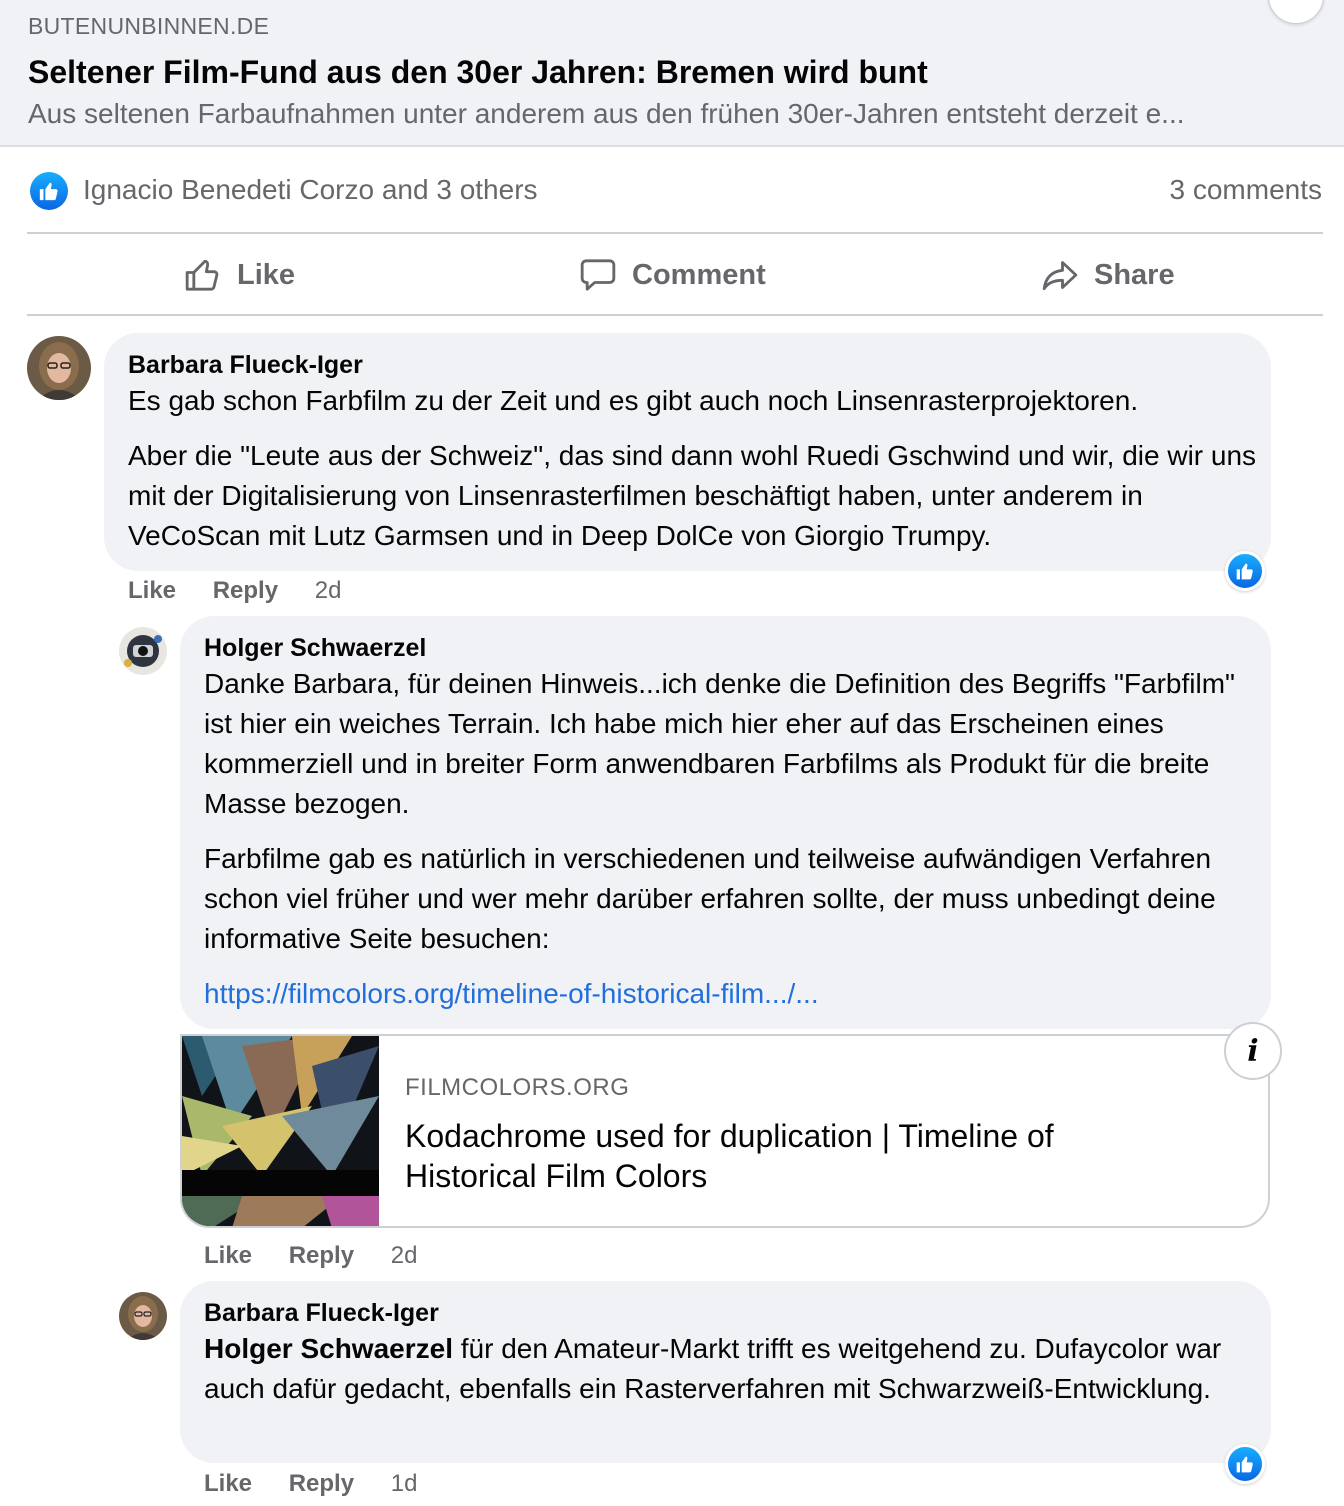  I want to click on comment-button: Comment, so click(672, 275).